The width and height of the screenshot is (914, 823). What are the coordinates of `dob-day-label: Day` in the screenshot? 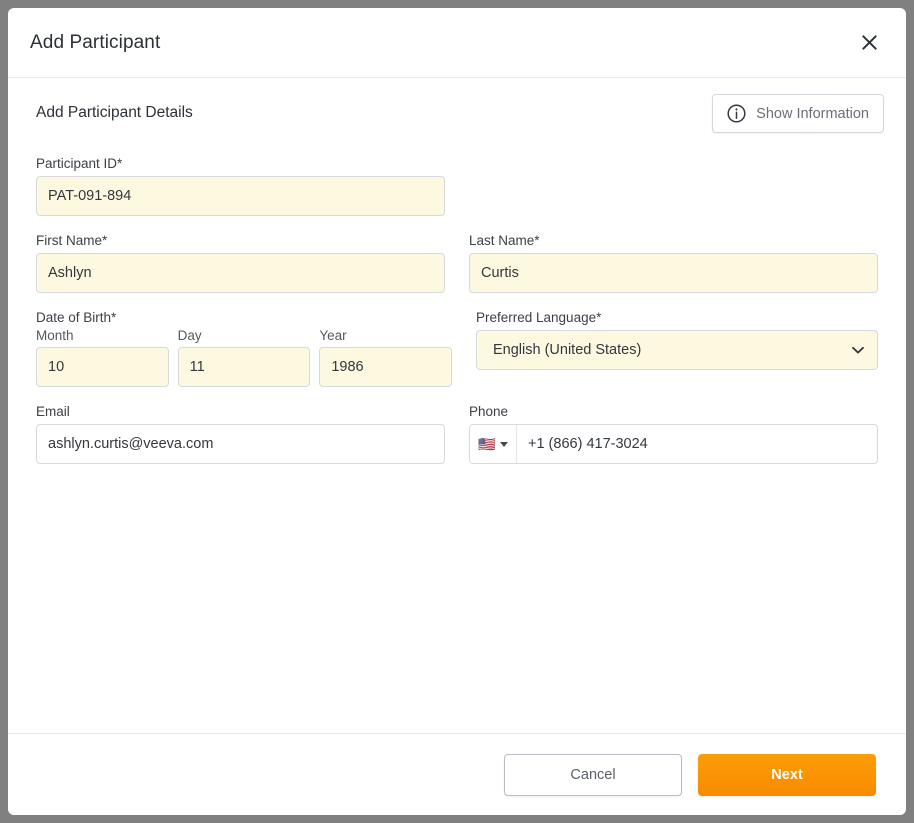 It's located at (189, 335).